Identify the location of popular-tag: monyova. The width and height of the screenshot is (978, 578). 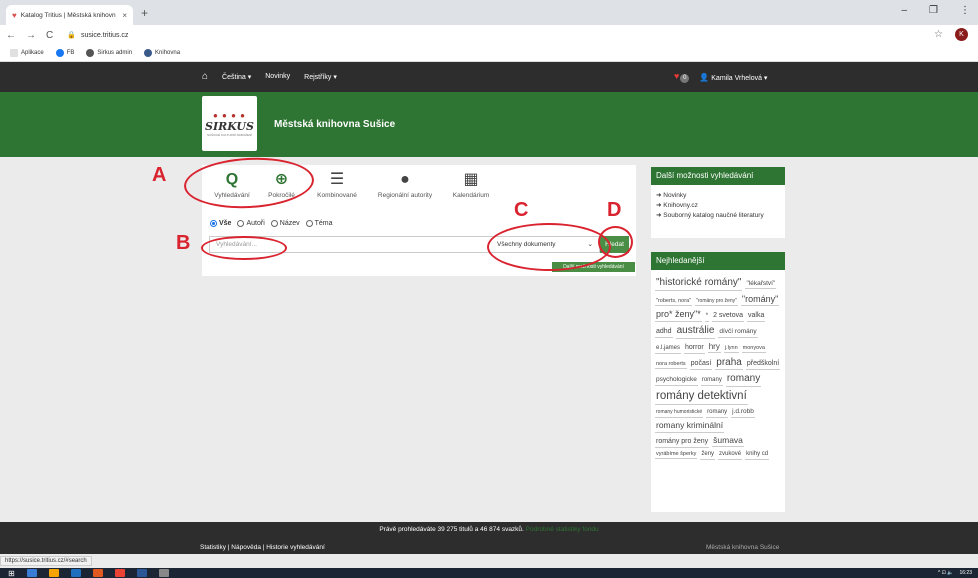
(753, 349).